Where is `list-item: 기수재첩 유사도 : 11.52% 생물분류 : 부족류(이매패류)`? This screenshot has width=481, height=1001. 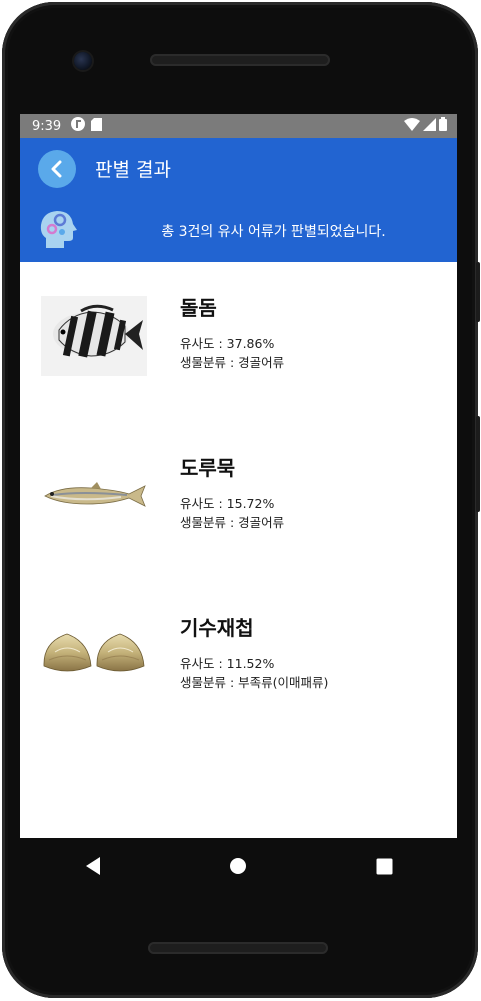
list-item: 기수재첩 유사도 : 11.52% 생물분류 : 부족류(이매패류) is located at coordinates (238, 664).